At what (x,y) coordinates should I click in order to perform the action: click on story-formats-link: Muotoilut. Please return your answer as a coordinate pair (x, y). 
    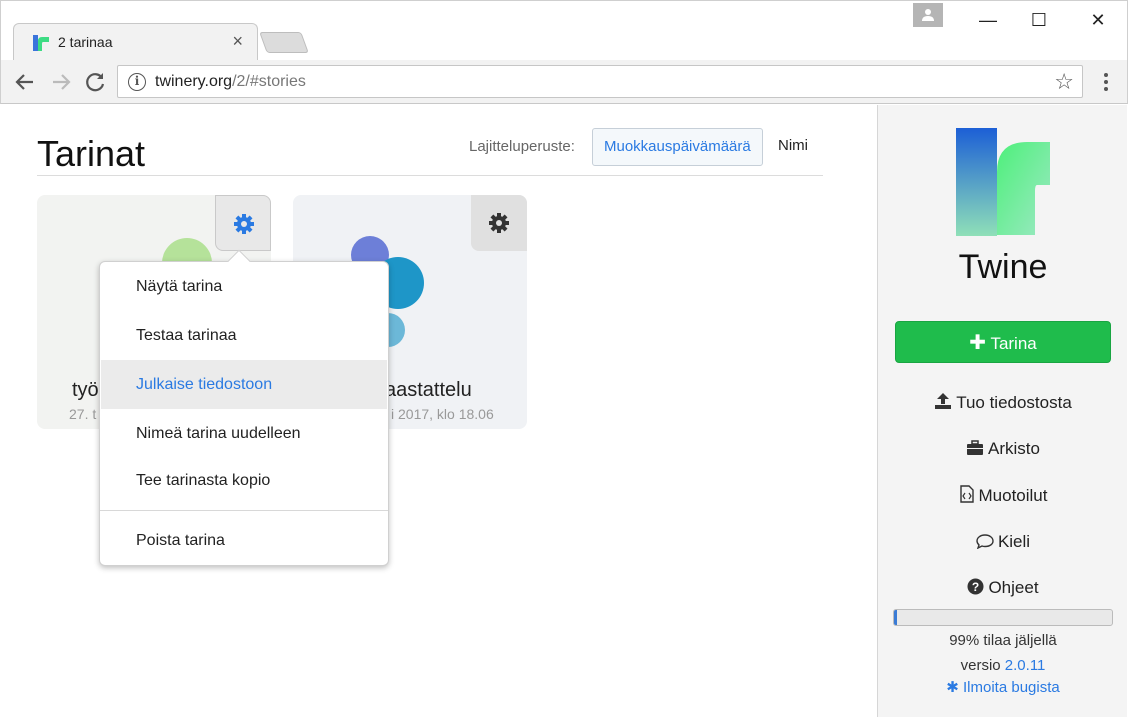
    Looking at the image, I should click on (1003, 495).